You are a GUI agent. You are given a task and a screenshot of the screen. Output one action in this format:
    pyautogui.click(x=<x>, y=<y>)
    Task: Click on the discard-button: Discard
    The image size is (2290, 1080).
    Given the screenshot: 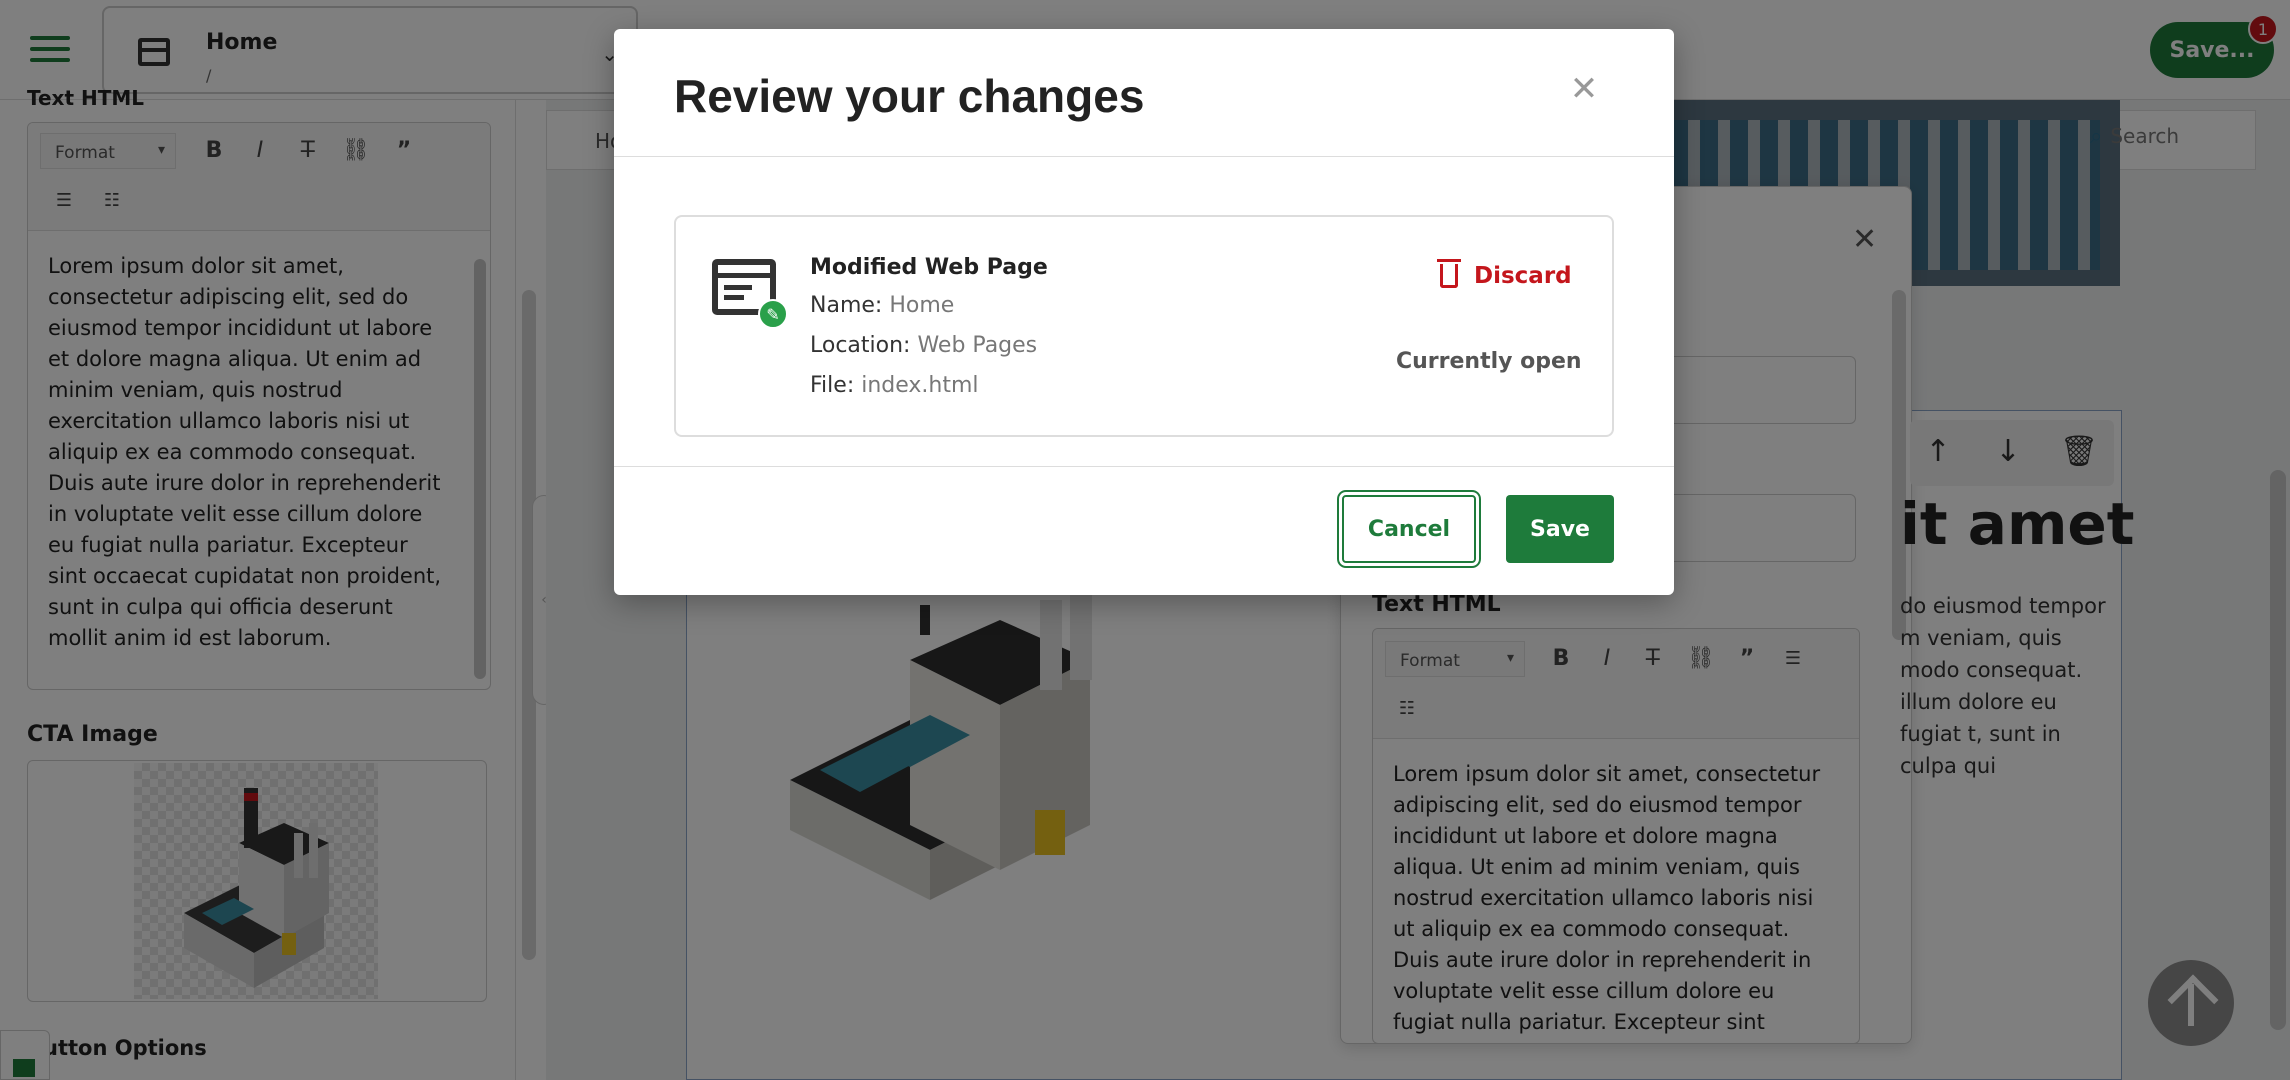 What is the action you would take?
    pyautogui.click(x=1504, y=274)
    